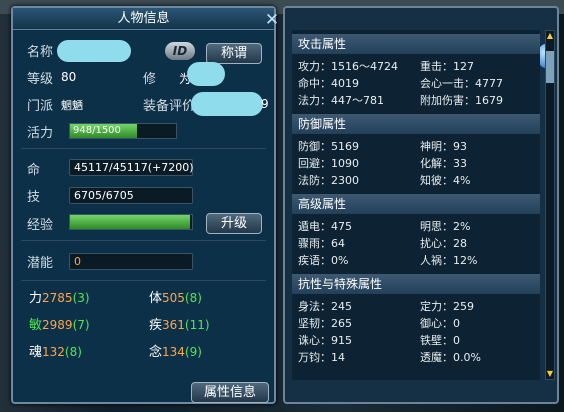 The image size is (564, 412). I want to click on attr-item: 附加伤害：1679, so click(461, 100).